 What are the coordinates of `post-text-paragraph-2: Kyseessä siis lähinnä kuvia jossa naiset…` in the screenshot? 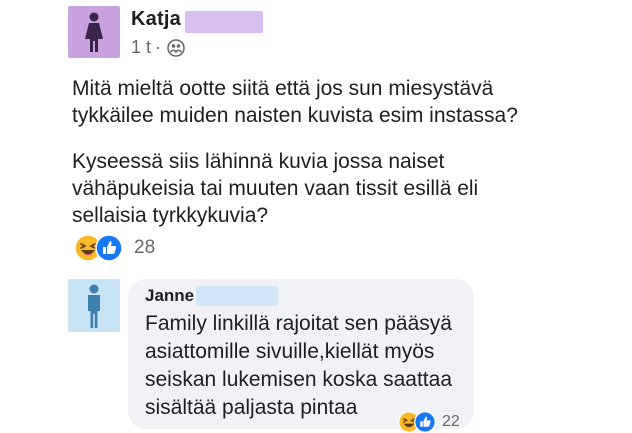 It's located at (275, 188).